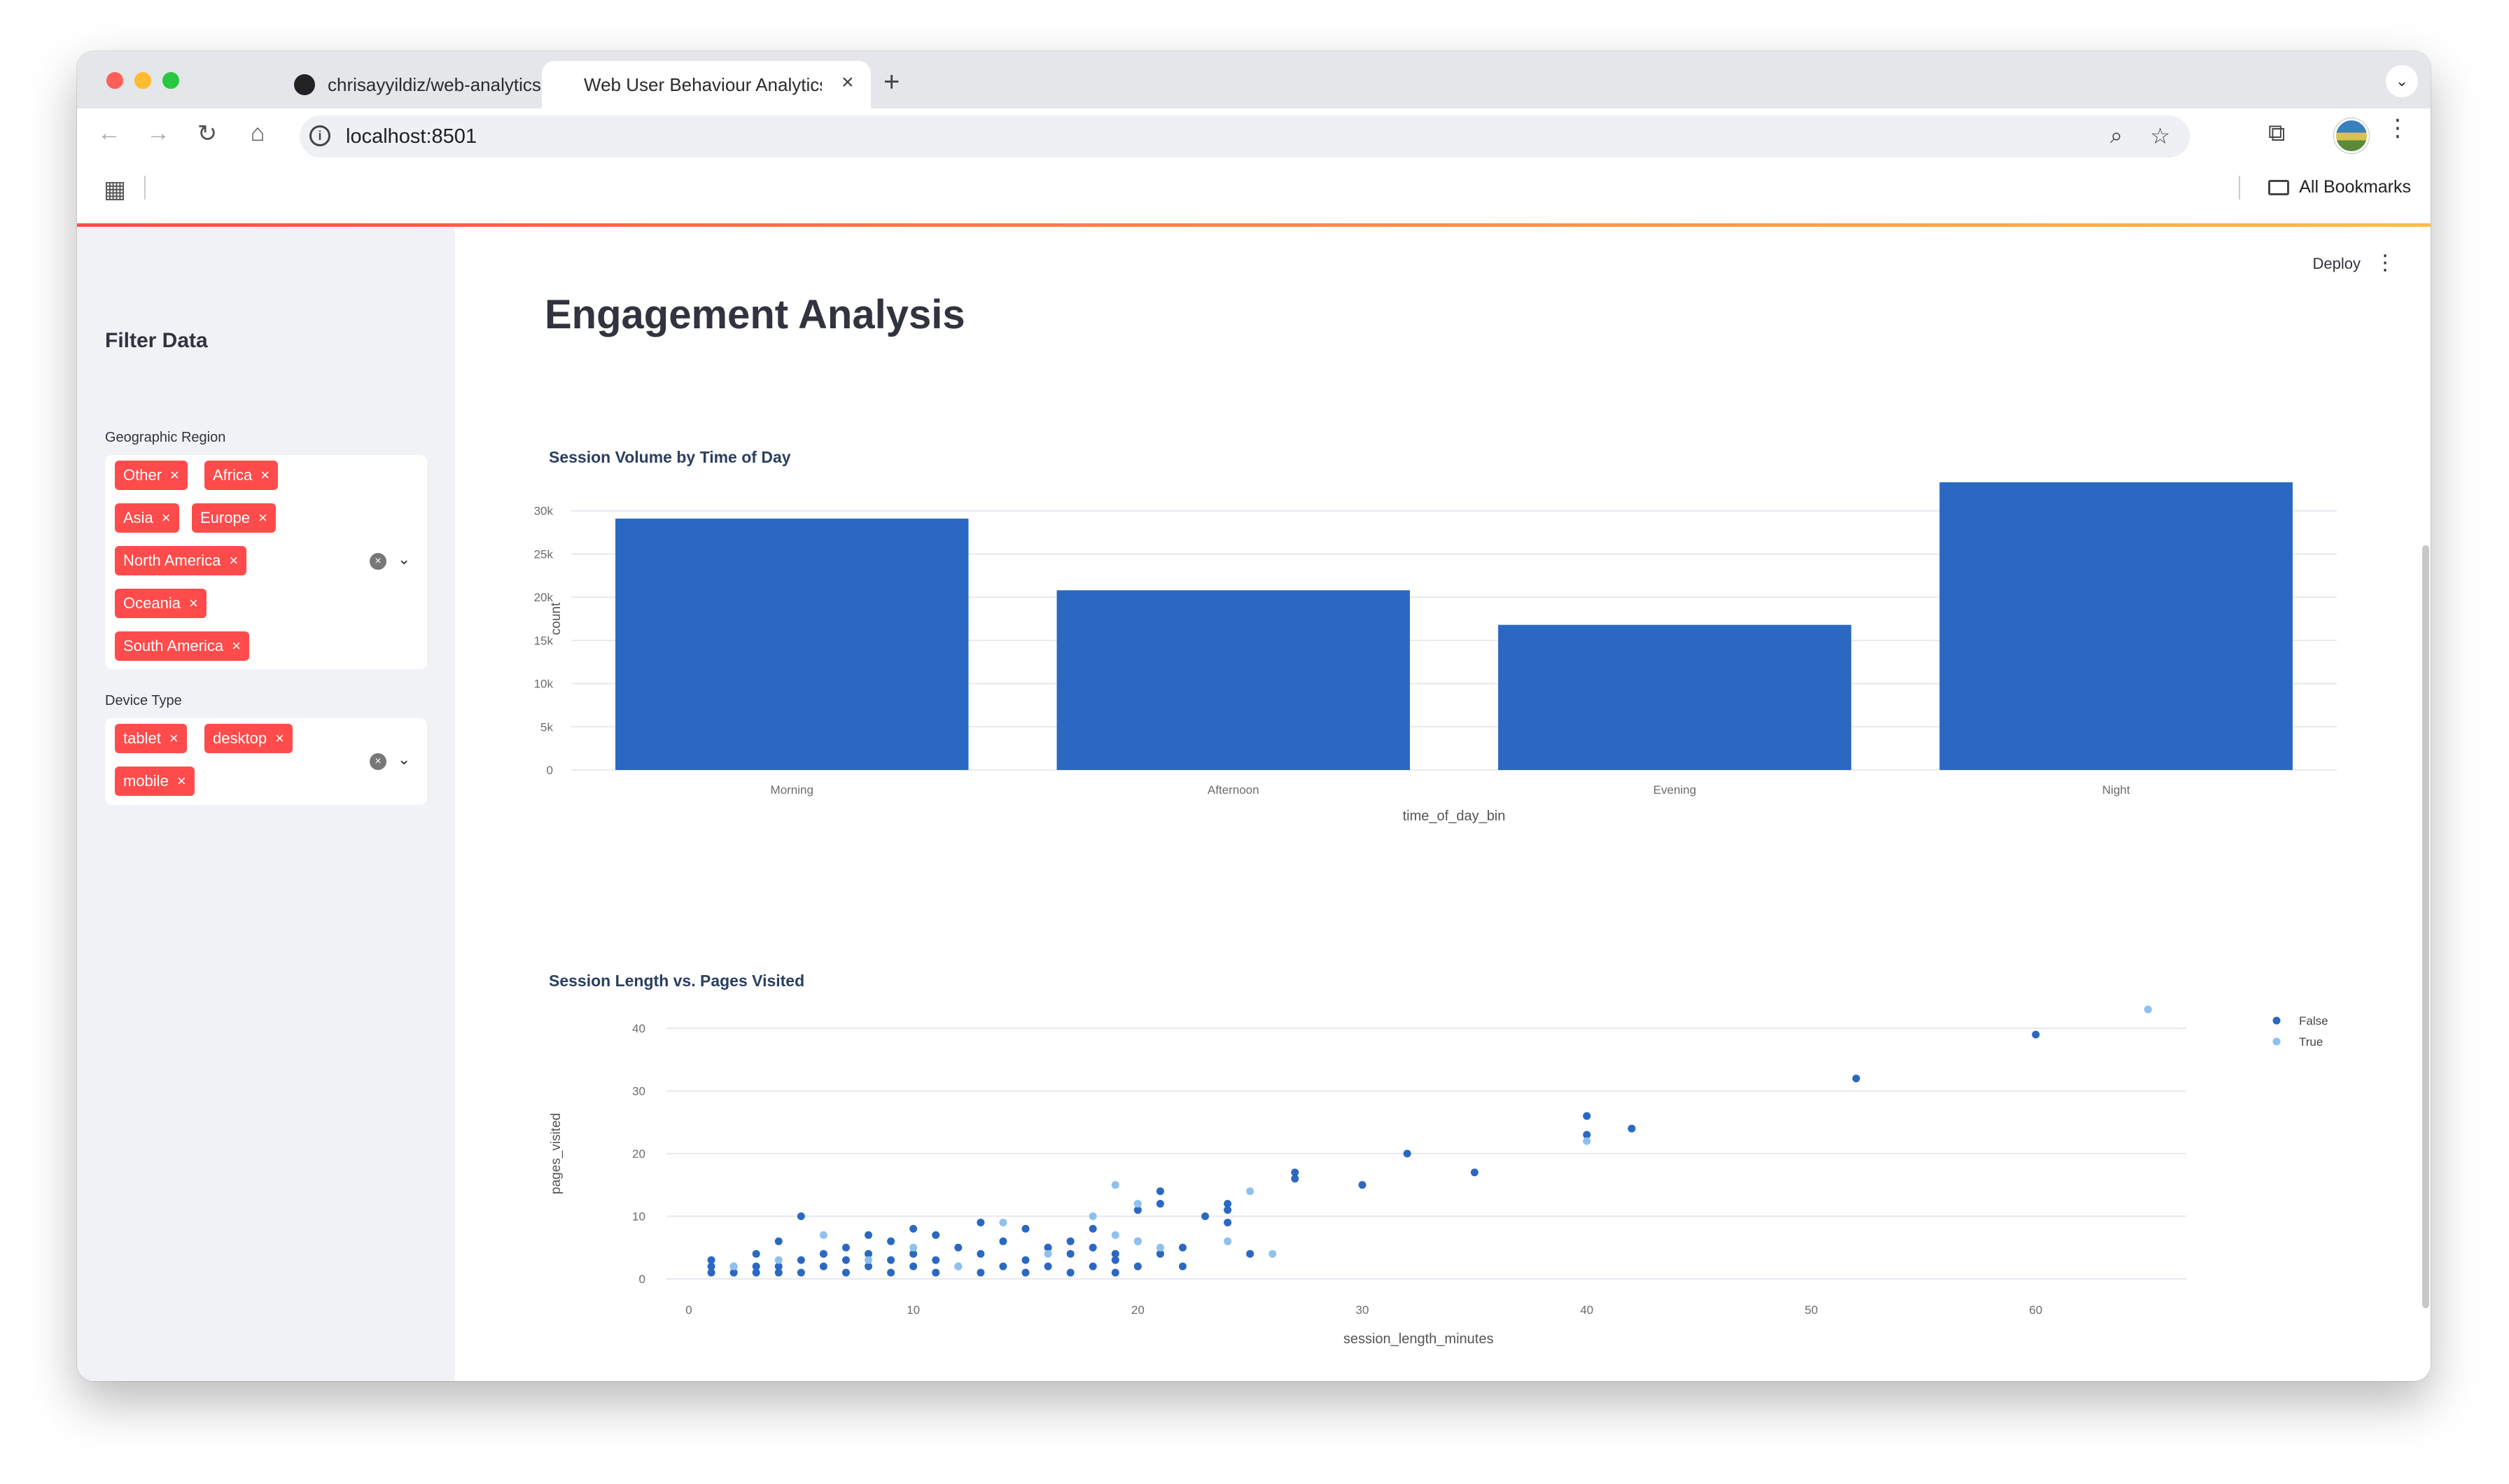 Image resolution: width=2509 pixels, height=1484 pixels. I want to click on deploy-button: Deploy, so click(2337, 264).